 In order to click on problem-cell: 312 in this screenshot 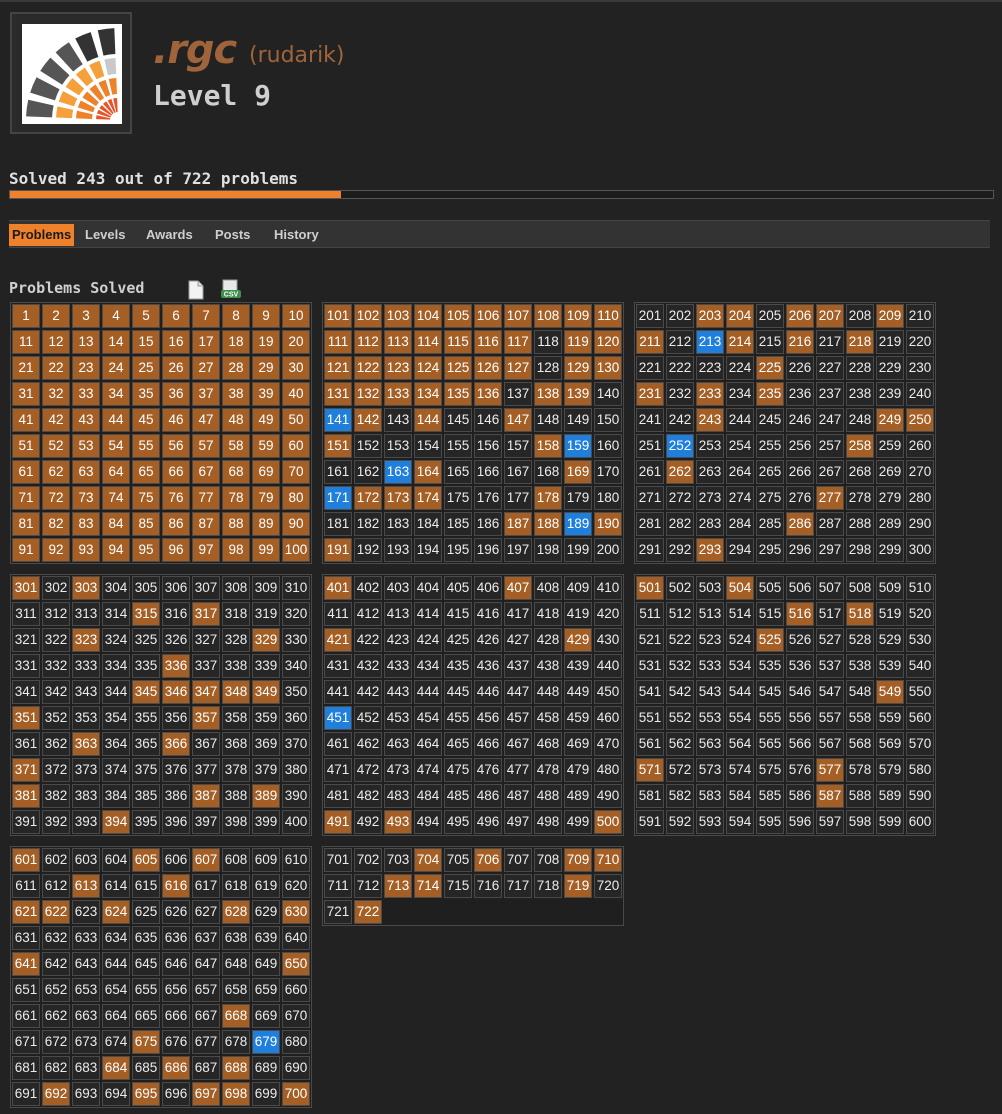, I will do `click(56, 614)`.